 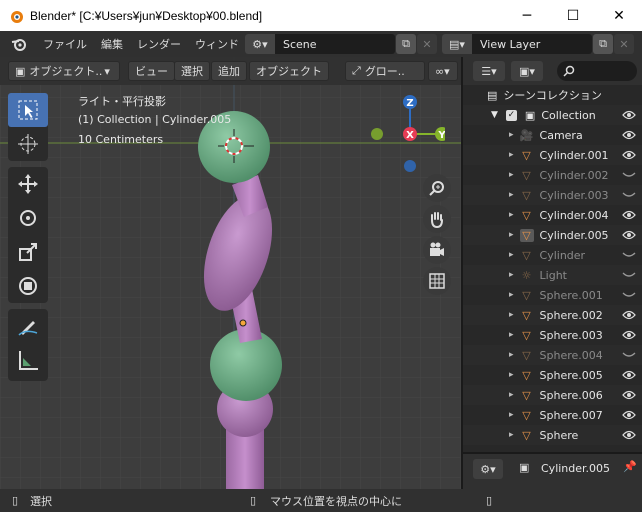 What do you see at coordinates (410, 166) in the screenshot?
I see `gizmo-neg-z-axis` at bounding box center [410, 166].